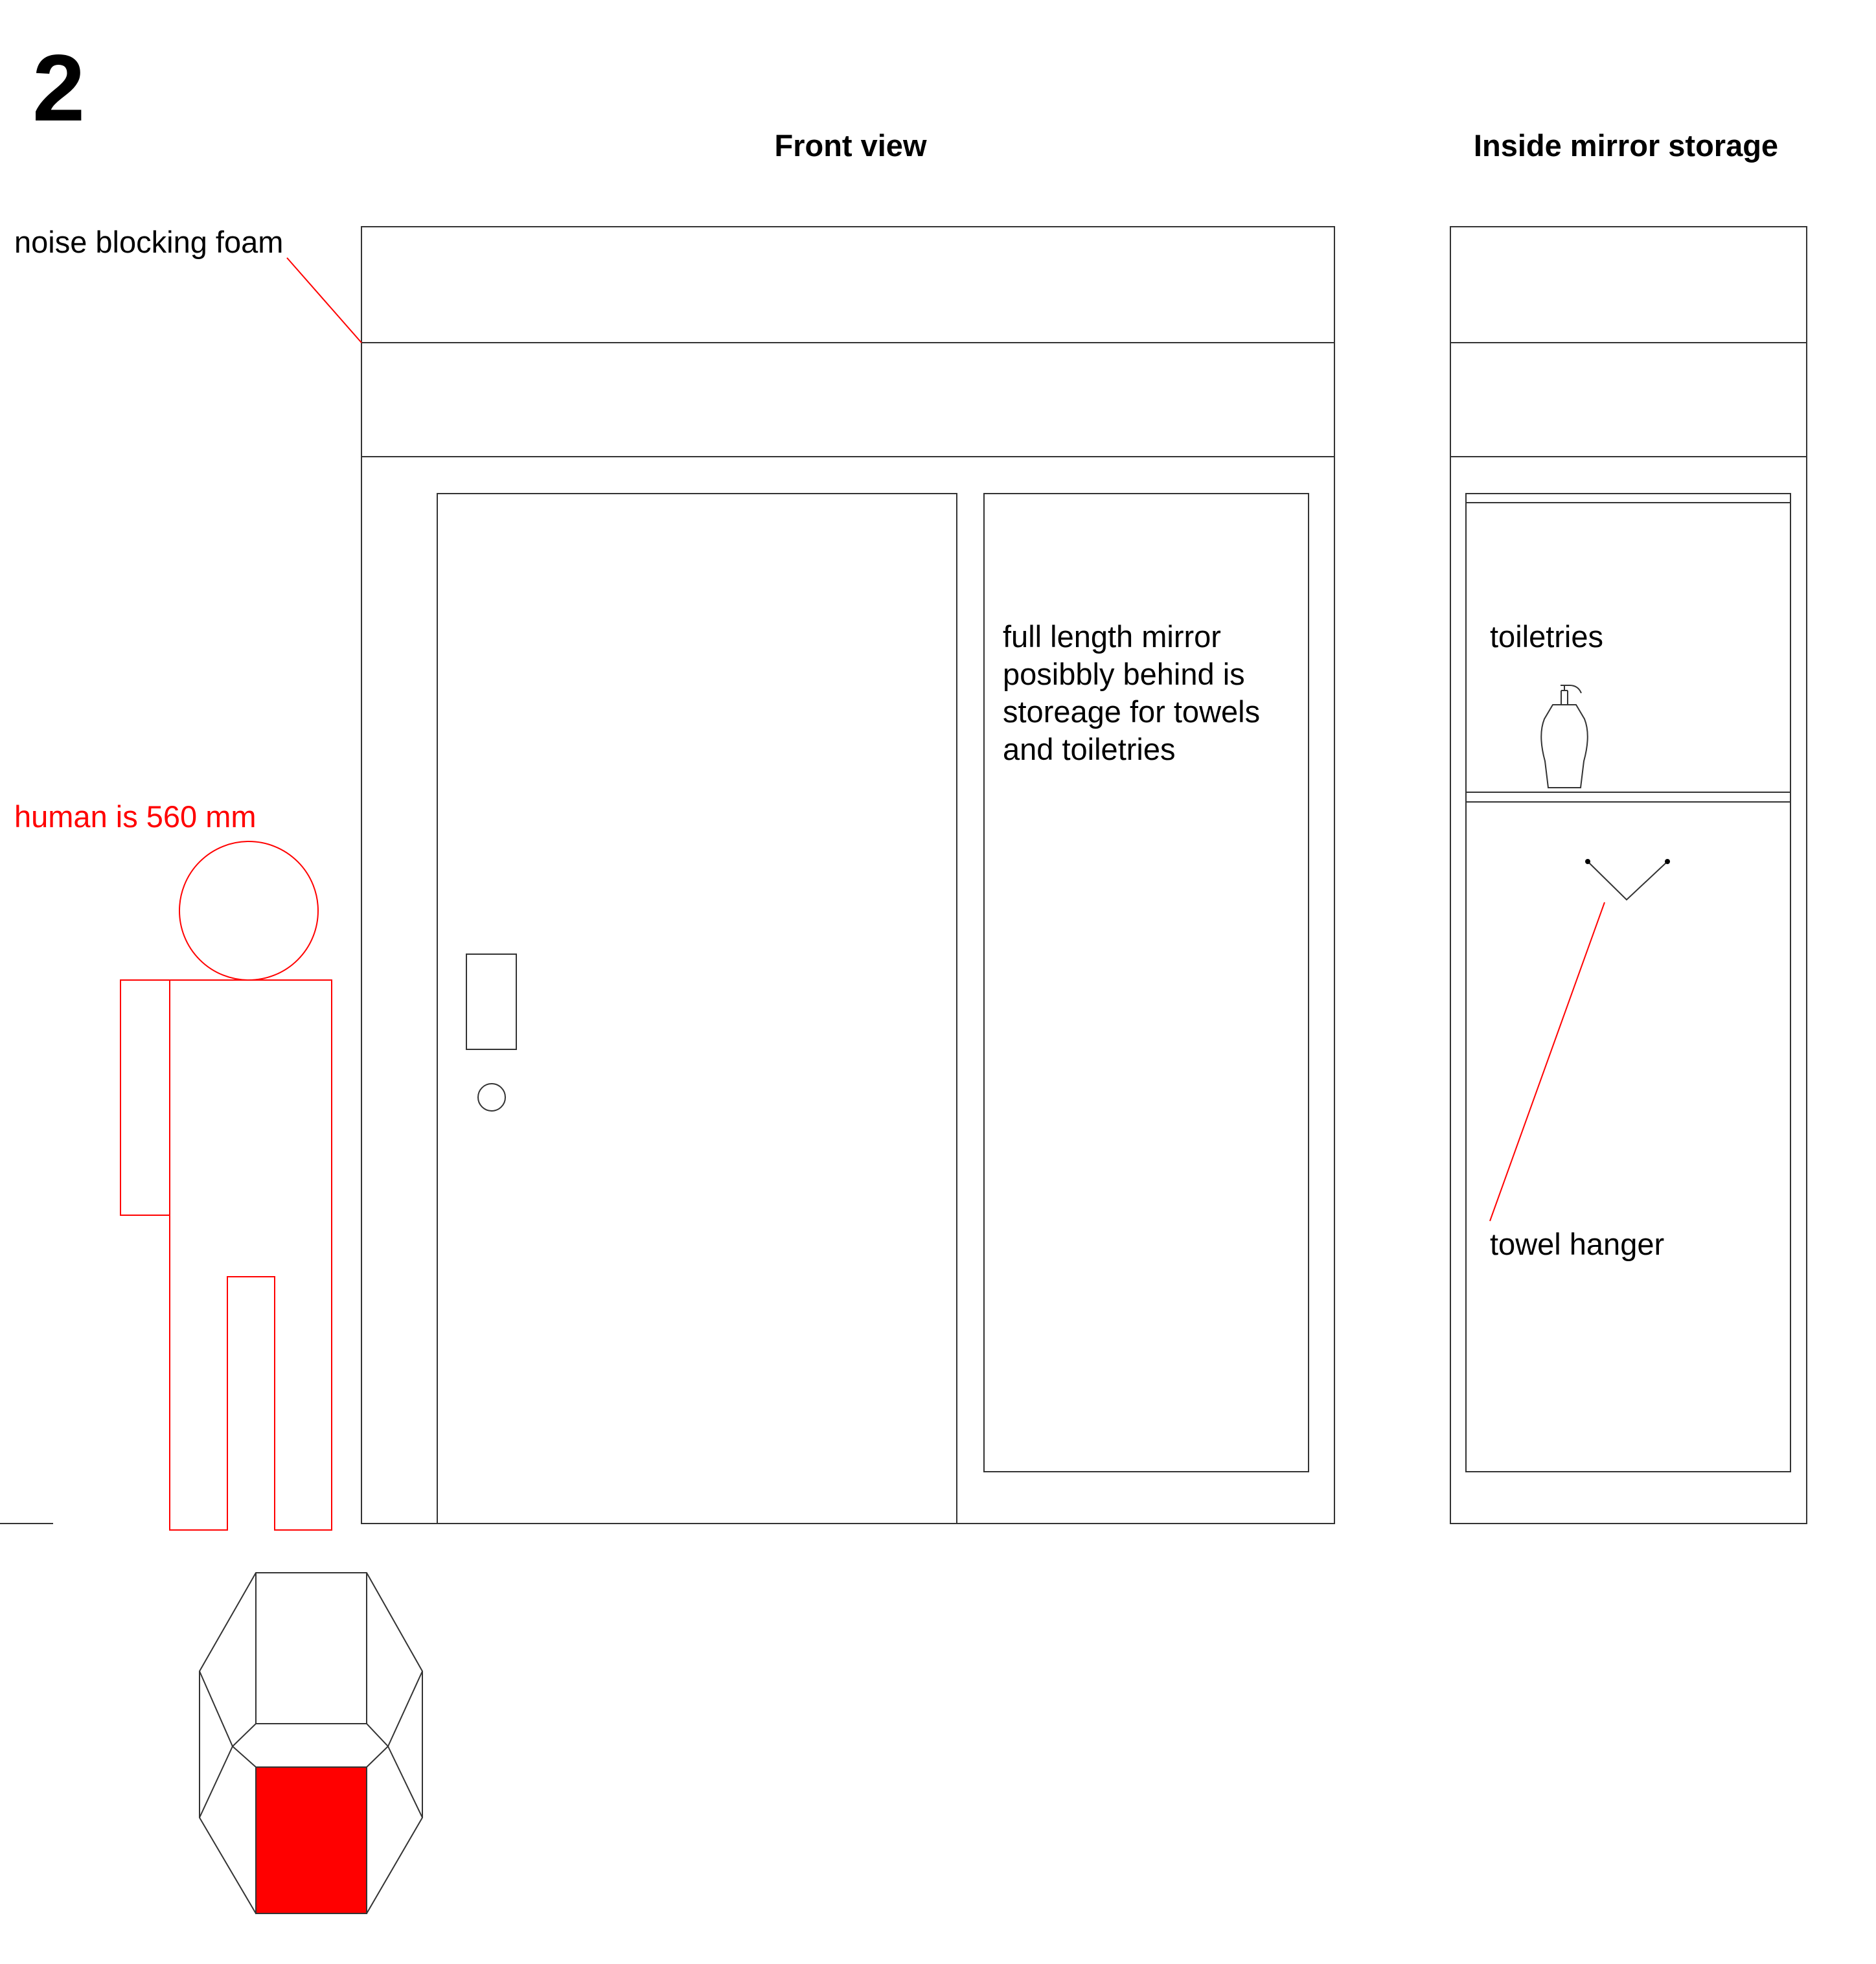 This screenshot has height=1964, width=1876. Describe the element at coordinates (251, 1255) in the screenshot. I see `human-body` at that location.